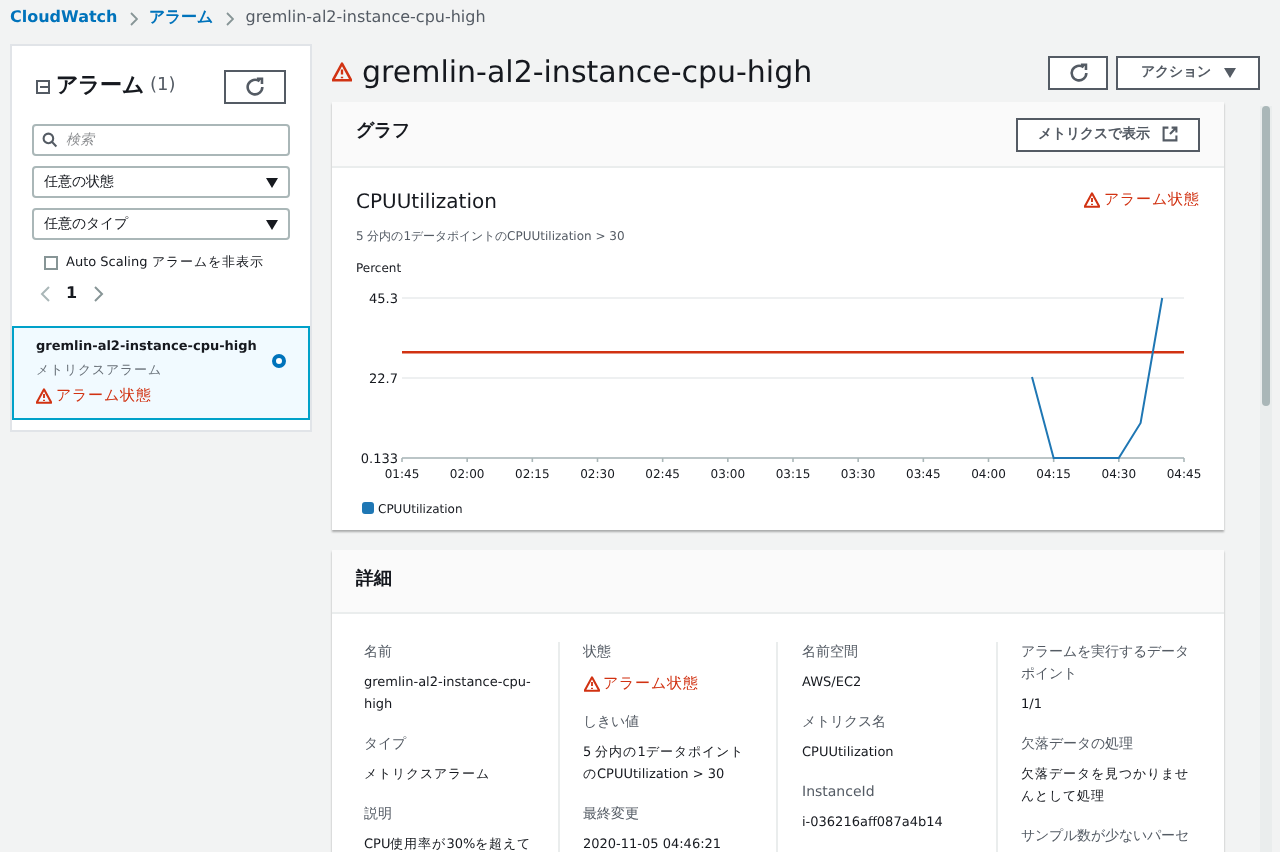  I want to click on breadcrumb-current: gremlin-al2-instance-cpu-high, so click(365, 18).